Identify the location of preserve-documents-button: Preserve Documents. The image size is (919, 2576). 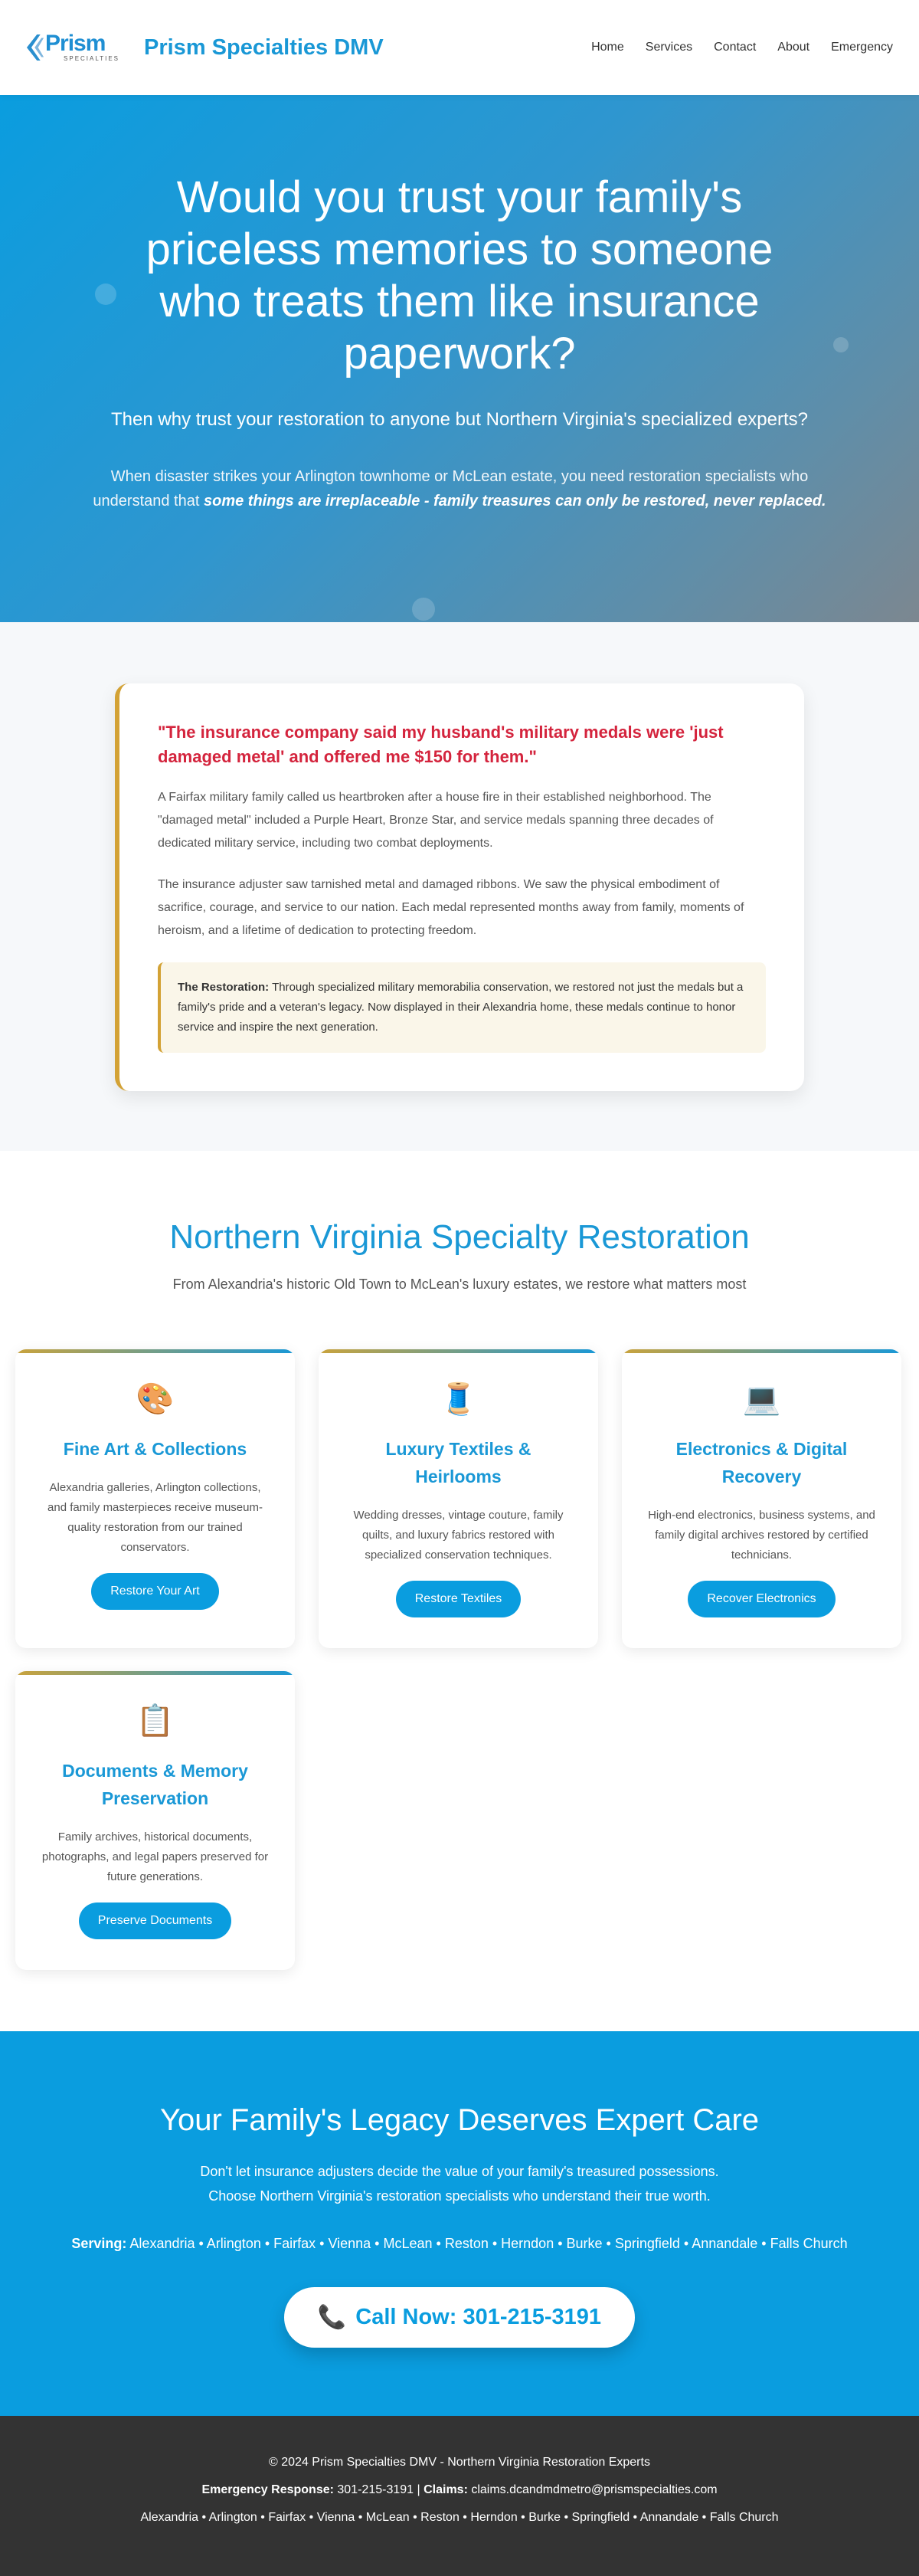
(155, 1921).